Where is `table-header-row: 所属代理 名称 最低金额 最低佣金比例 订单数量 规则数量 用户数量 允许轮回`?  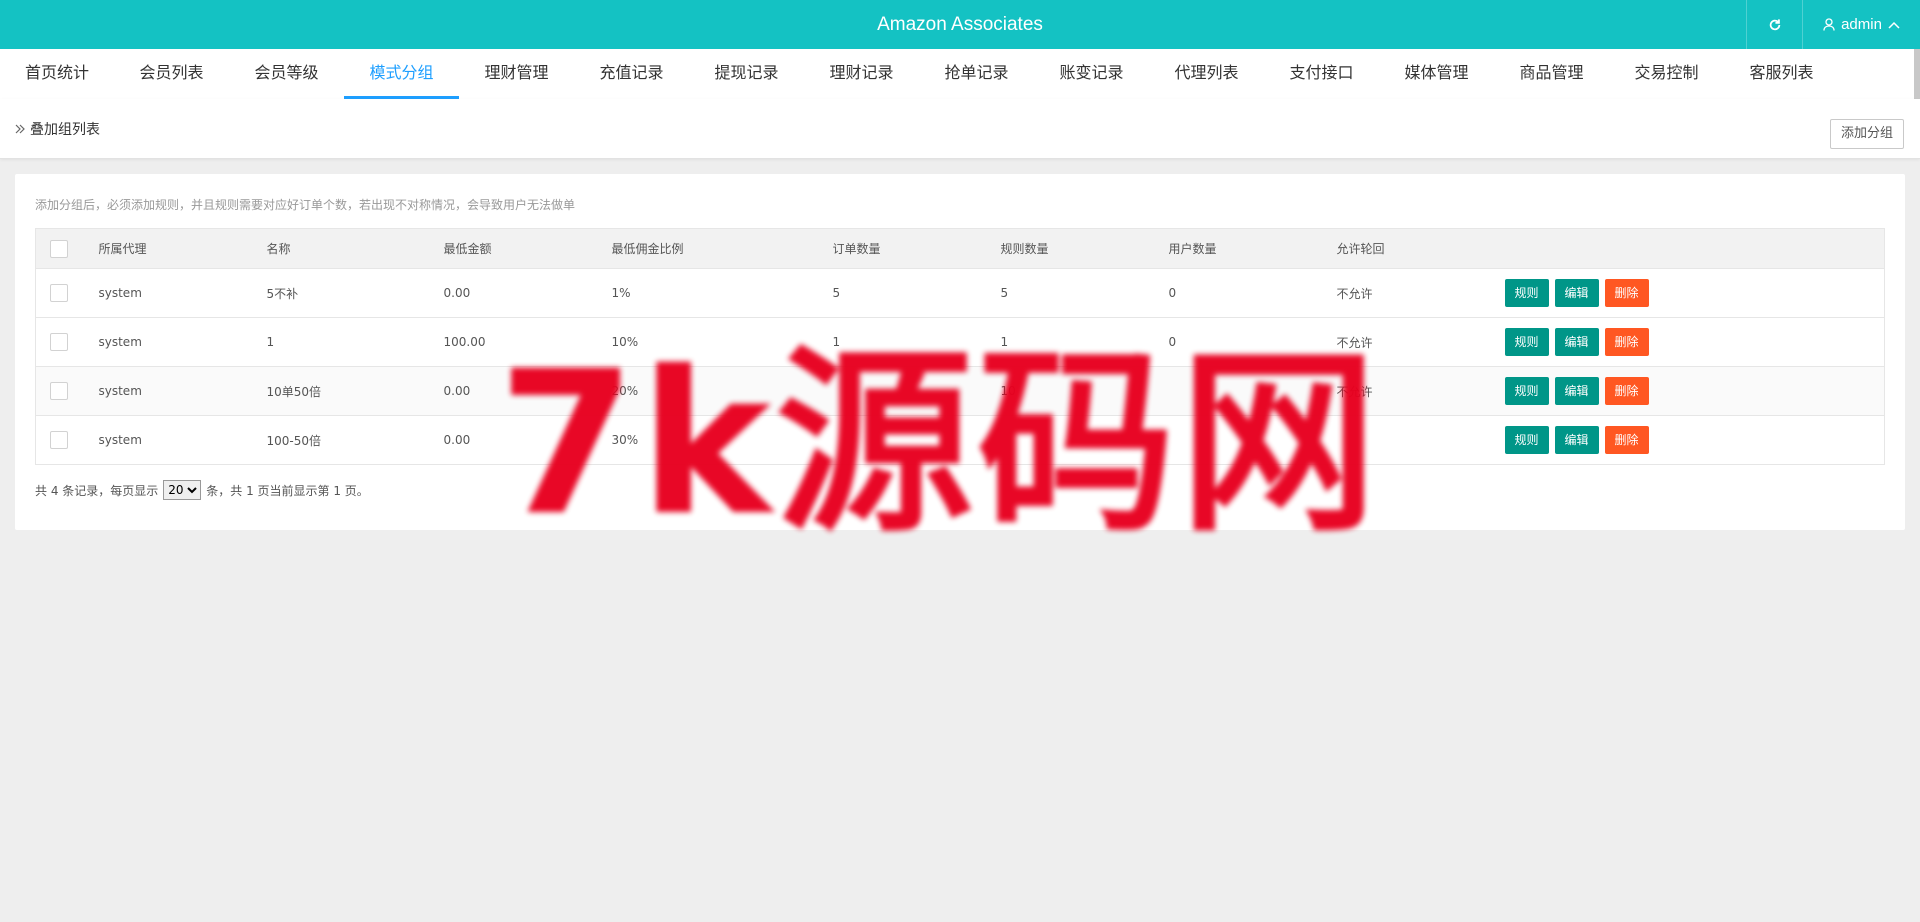 table-header-row: 所属代理 名称 最低金额 最低佣金比例 订单数量 规则数量 用户数量 允许轮回 is located at coordinates (960, 248).